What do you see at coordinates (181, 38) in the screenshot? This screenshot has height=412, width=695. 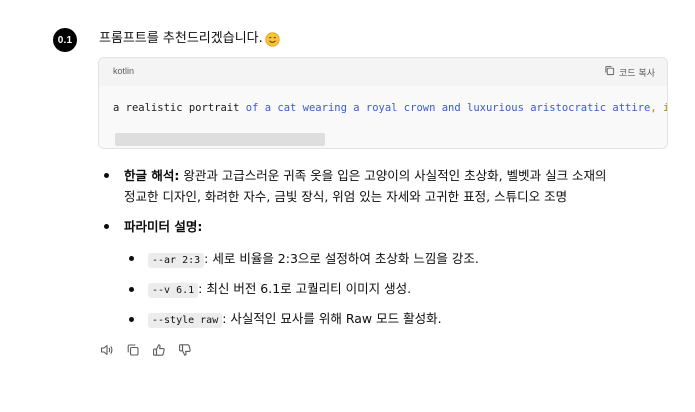 I see `intro-text: 프롬프트를 추천드리겠습니다.` at bounding box center [181, 38].